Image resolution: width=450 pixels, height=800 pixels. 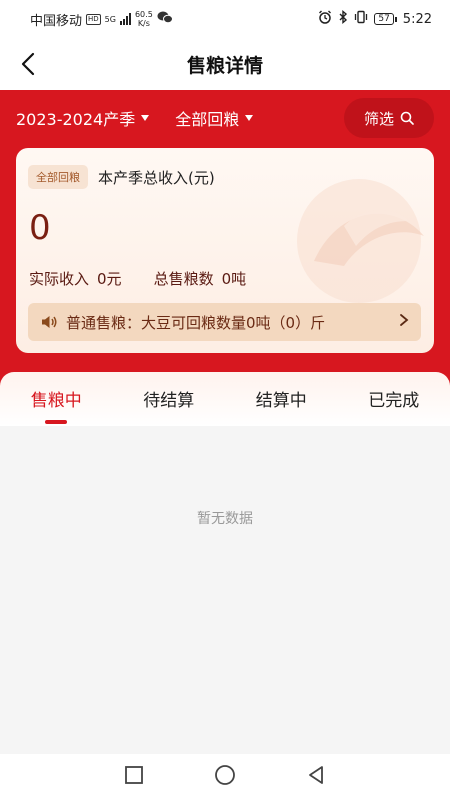 What do you see at coordinates (385, 19) in the screenshot?
I see `battery-icon: 57` at bounding box center [385, 19].